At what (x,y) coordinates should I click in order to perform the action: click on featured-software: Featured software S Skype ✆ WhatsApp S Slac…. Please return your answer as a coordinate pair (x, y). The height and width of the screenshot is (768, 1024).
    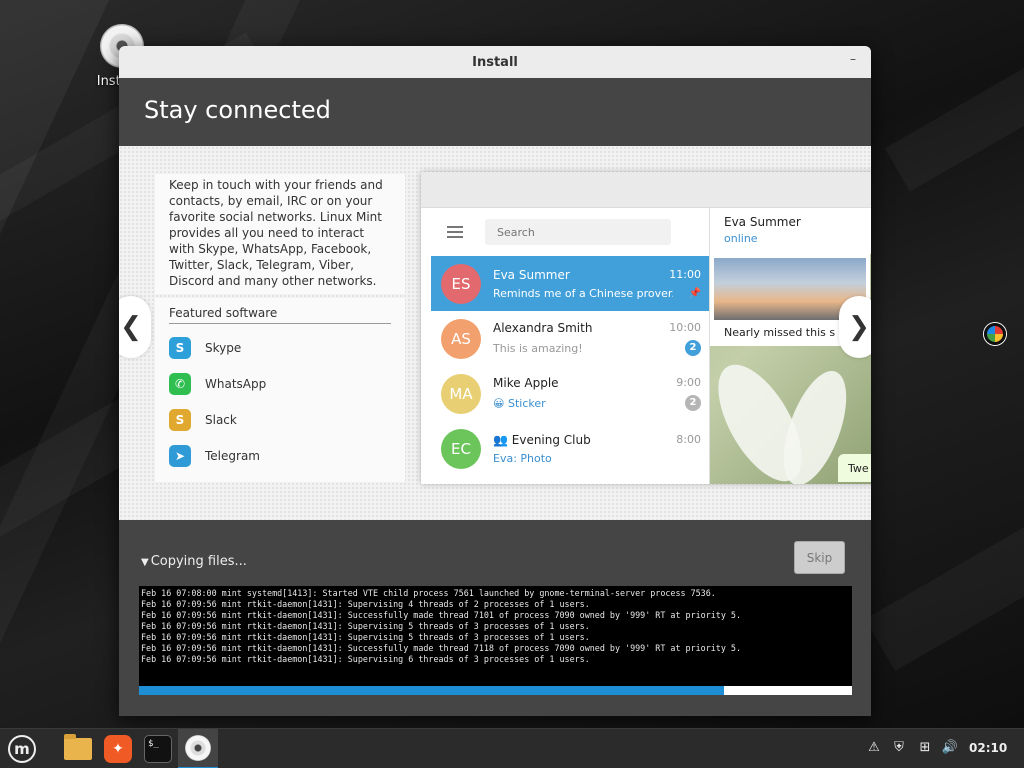
    Looking at the image, I should click on (280, 390).